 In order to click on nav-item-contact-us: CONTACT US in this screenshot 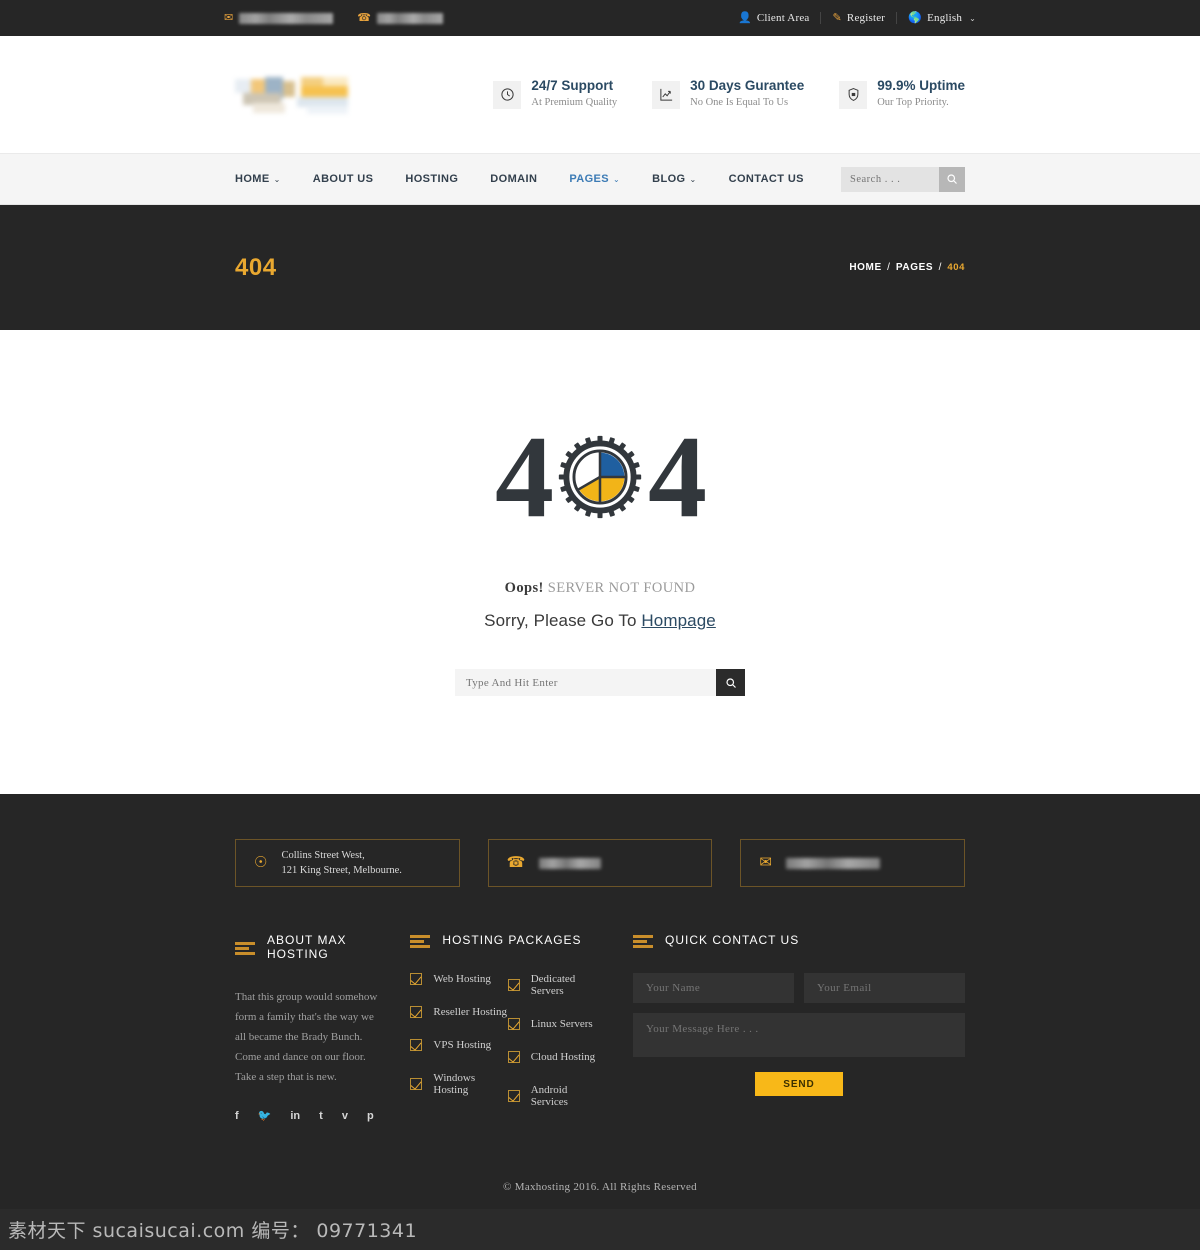, I will do `click(766, 179)`.